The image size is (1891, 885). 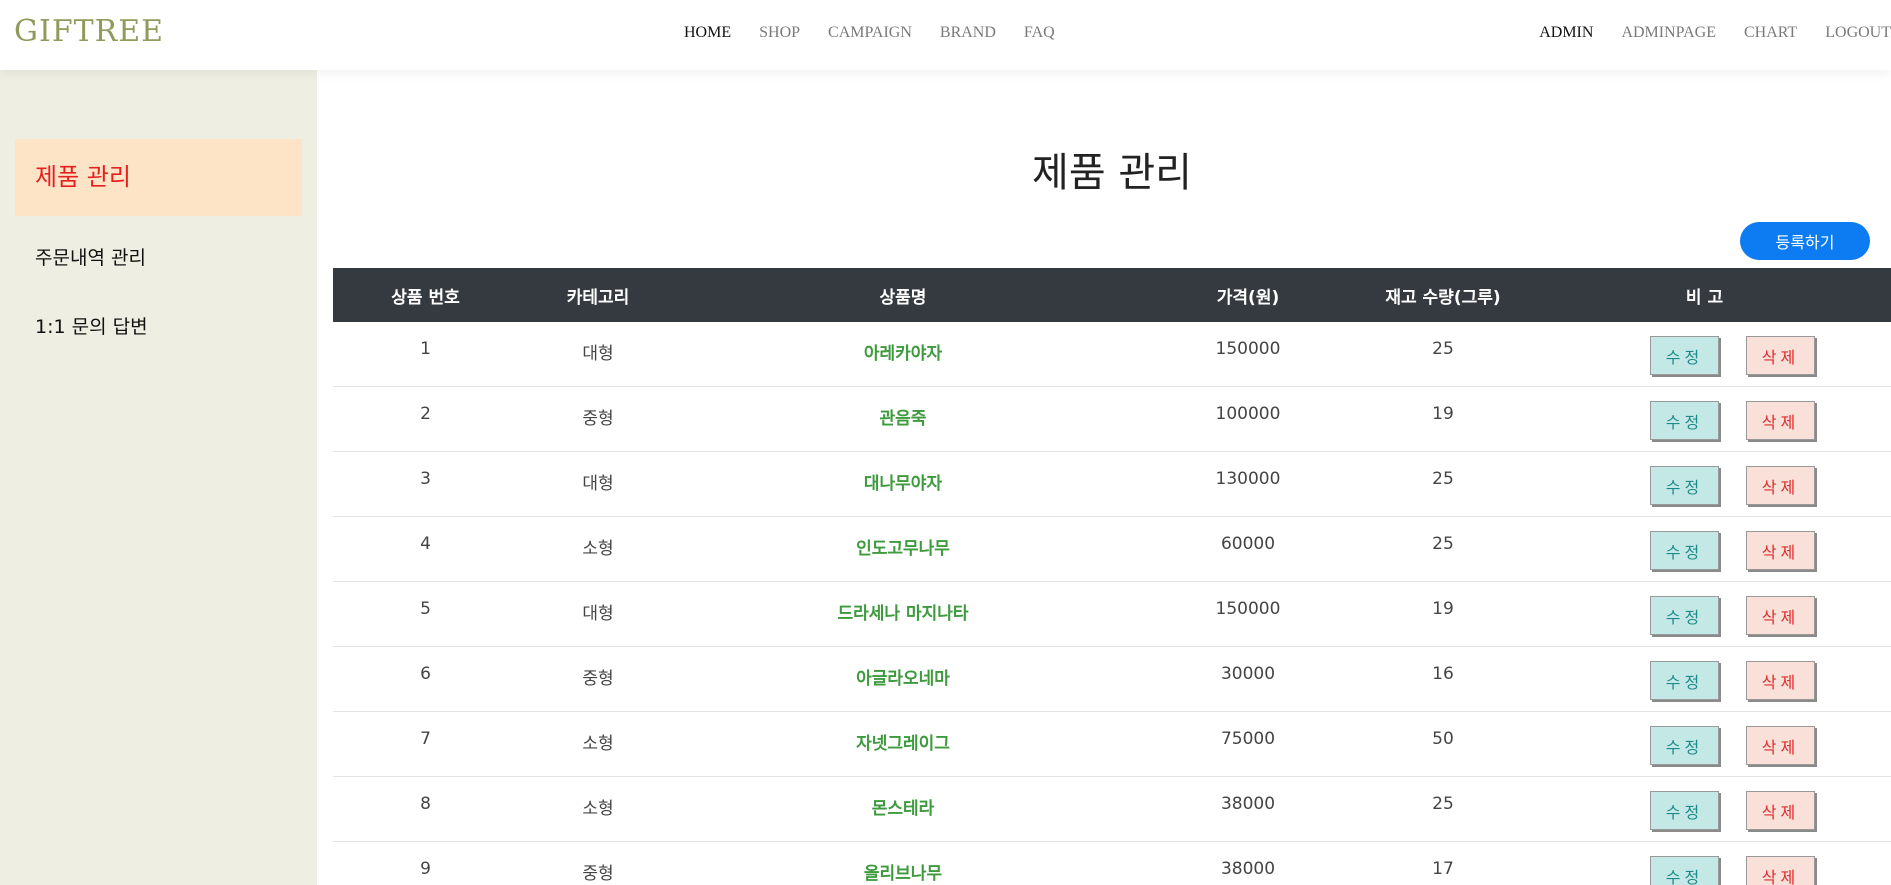 What do you see at coordinates (1668, 33) in the screenshot?
I see `nav-adminpage: ADMINPAGE` at bounding box center [1668, 33].